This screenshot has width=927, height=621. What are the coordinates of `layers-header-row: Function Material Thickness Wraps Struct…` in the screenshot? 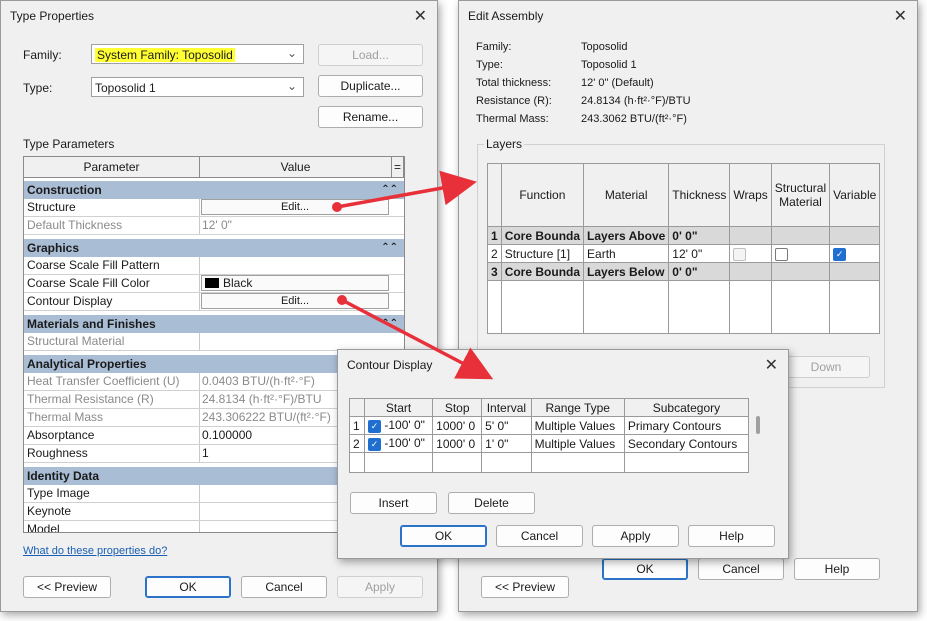 It's located at (684, 195).